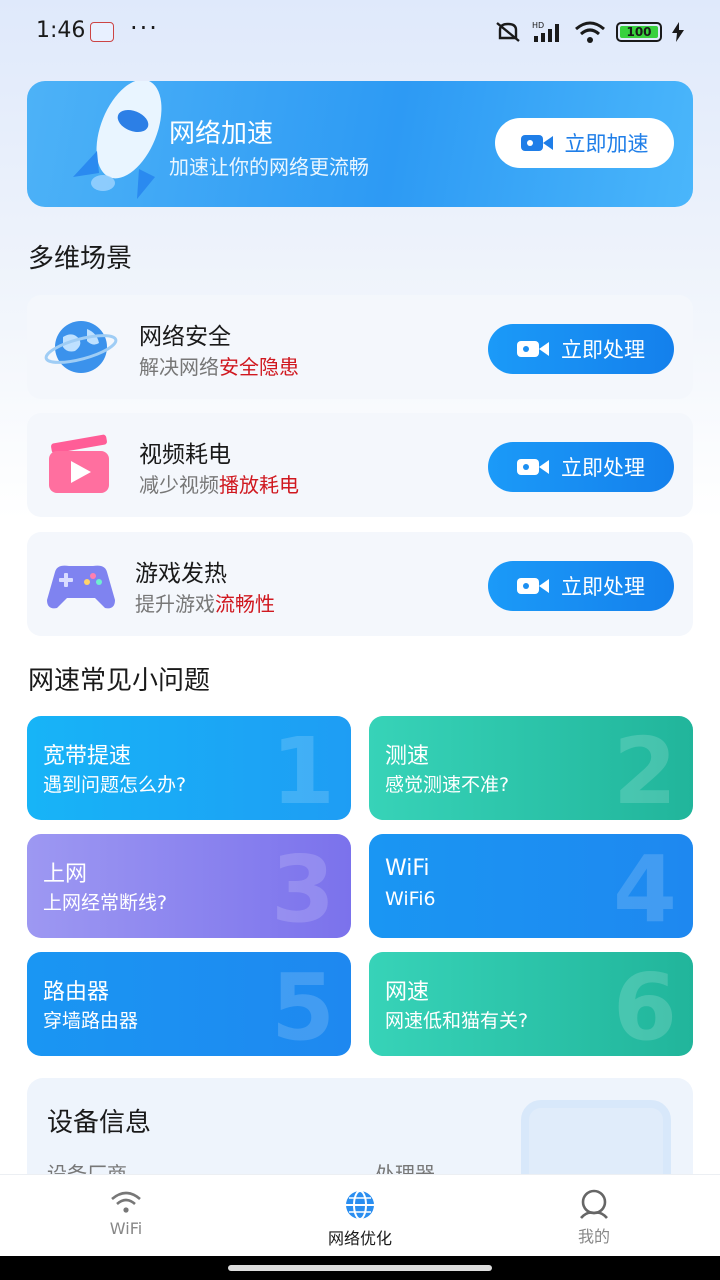  Describe the element at coordinates (115, 785) in the screenshot. I see `faq-subtitle: 遇到问题怎么办?` at that location.